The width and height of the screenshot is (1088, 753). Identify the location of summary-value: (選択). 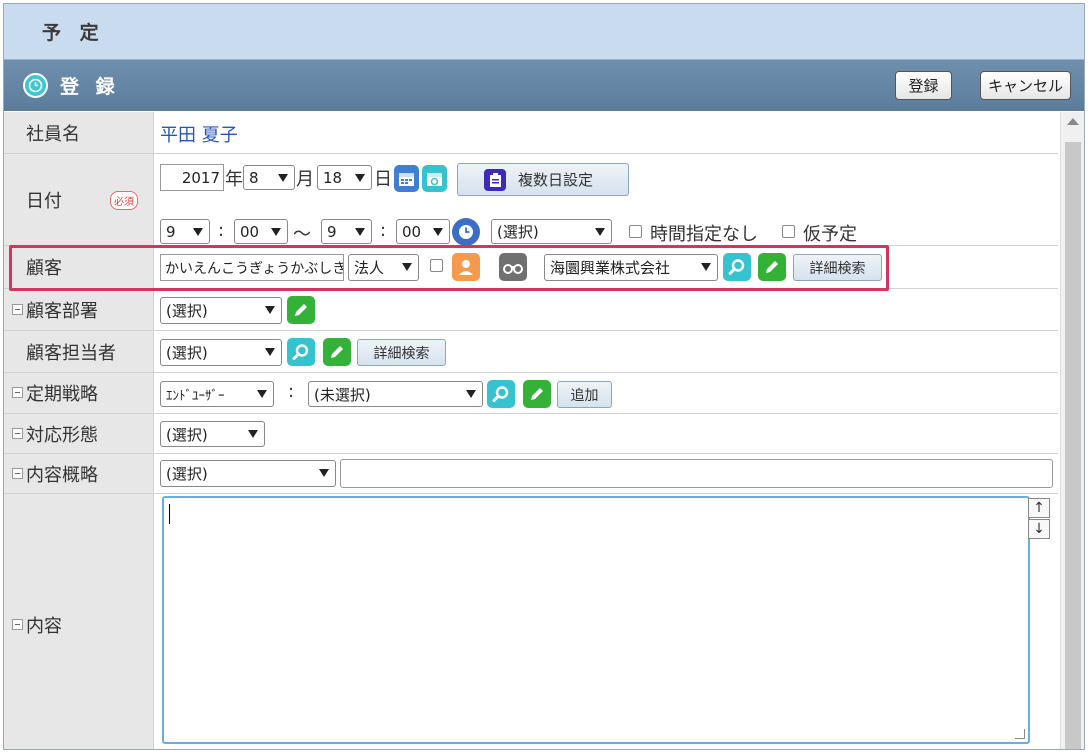
(187, 474).